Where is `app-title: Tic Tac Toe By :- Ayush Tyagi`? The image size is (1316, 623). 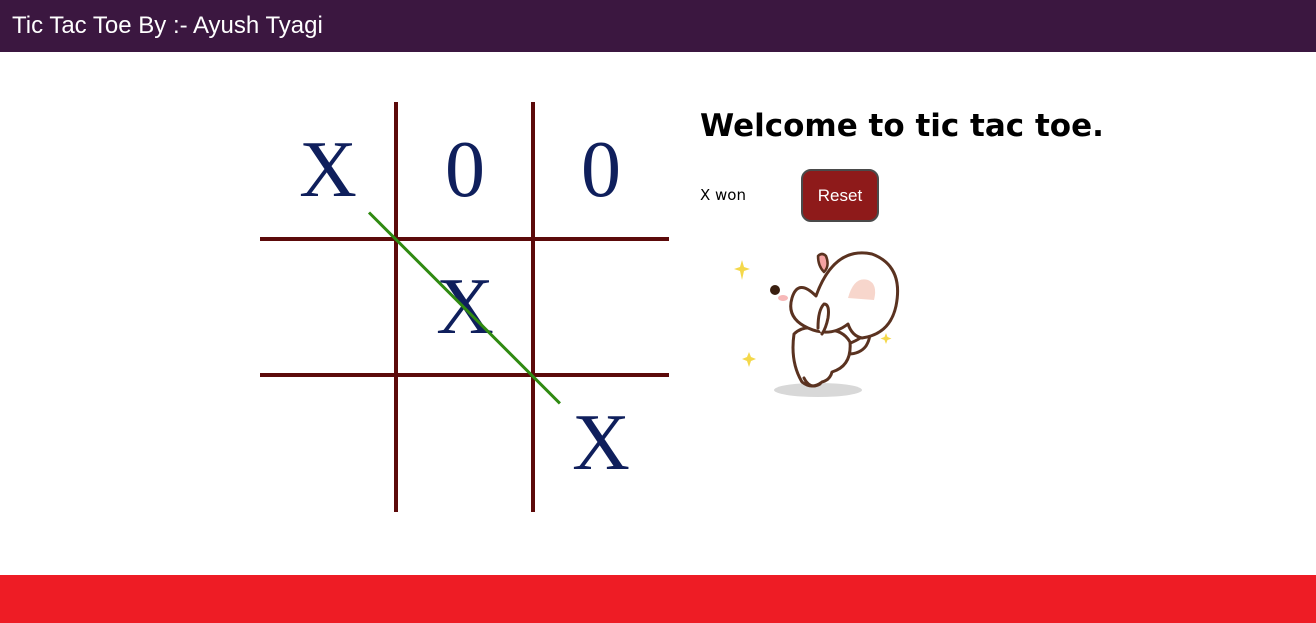 app-title: Tic Tac Toe By :- Ayush Tyagi is located at coordinates (167, 25).